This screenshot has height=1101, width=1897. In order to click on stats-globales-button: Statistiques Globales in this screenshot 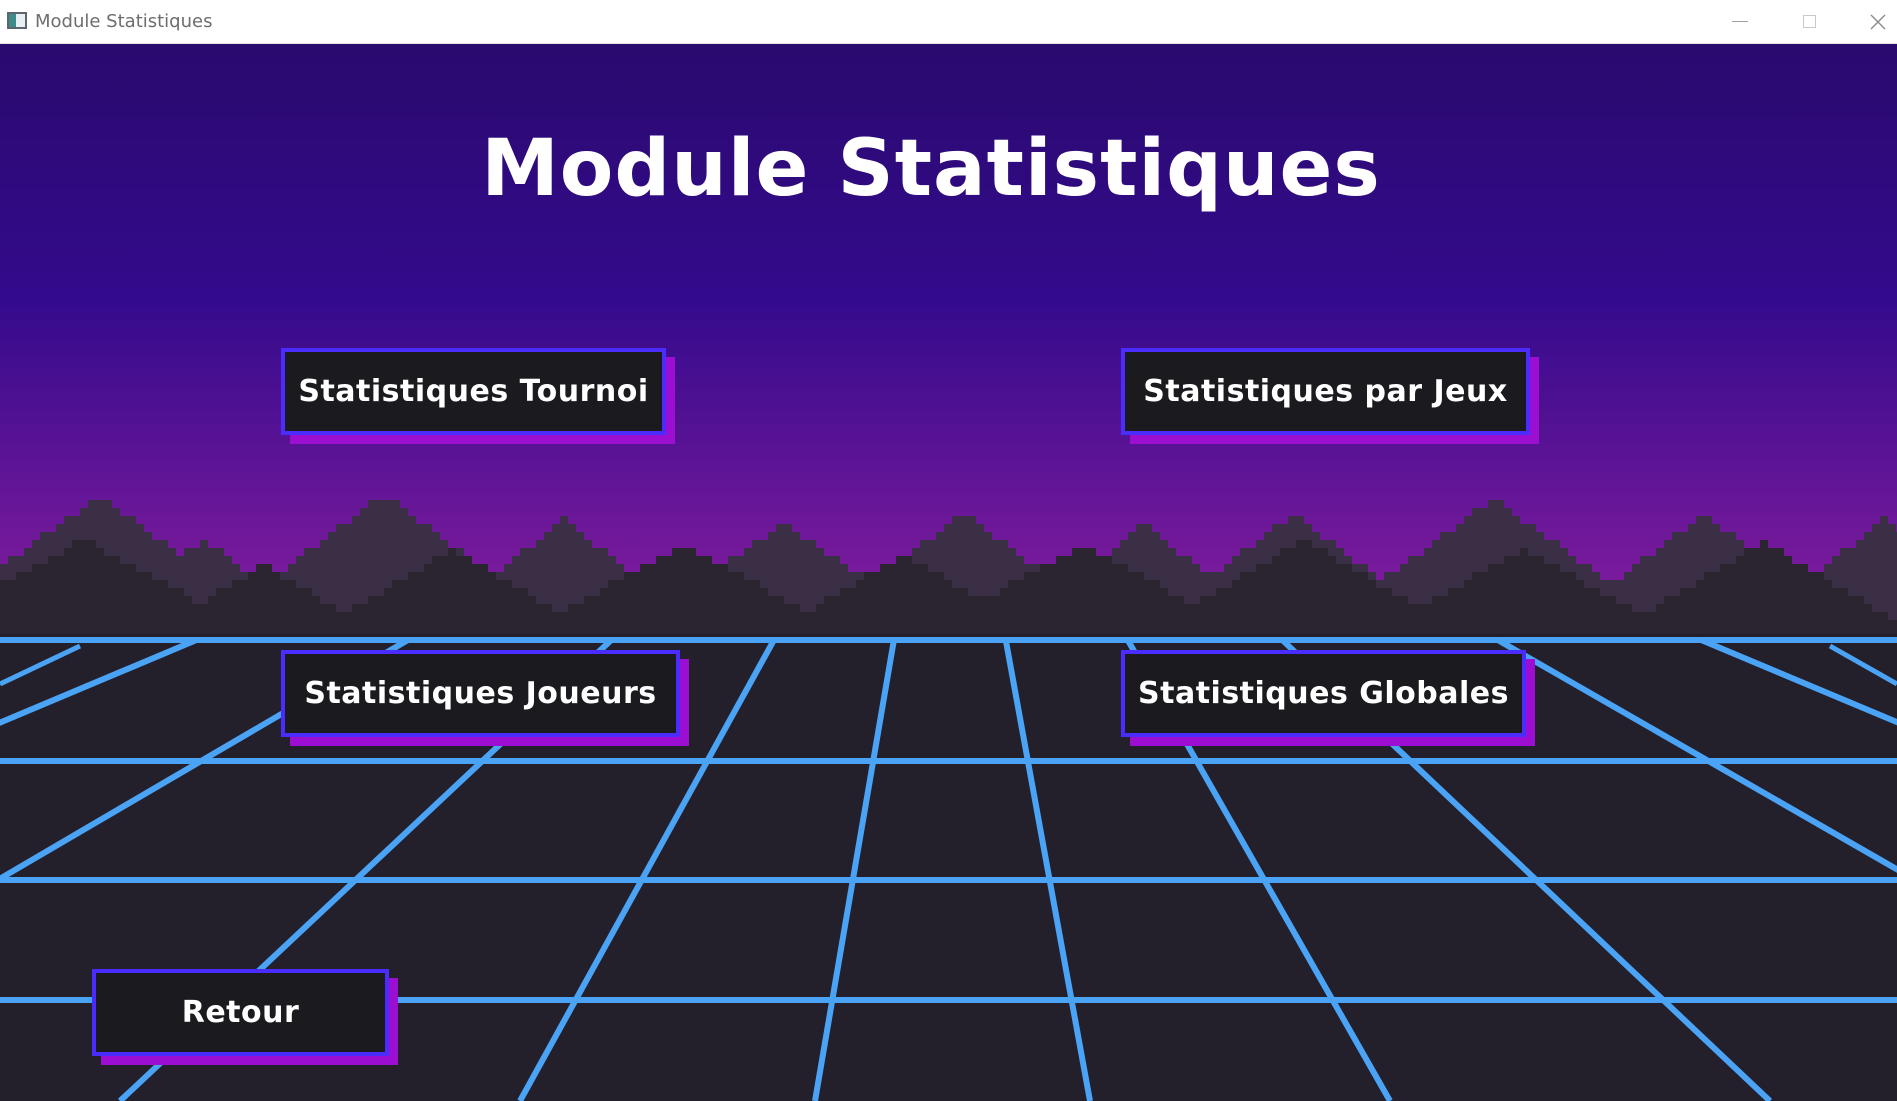, I will do `click(1323, 693)`.